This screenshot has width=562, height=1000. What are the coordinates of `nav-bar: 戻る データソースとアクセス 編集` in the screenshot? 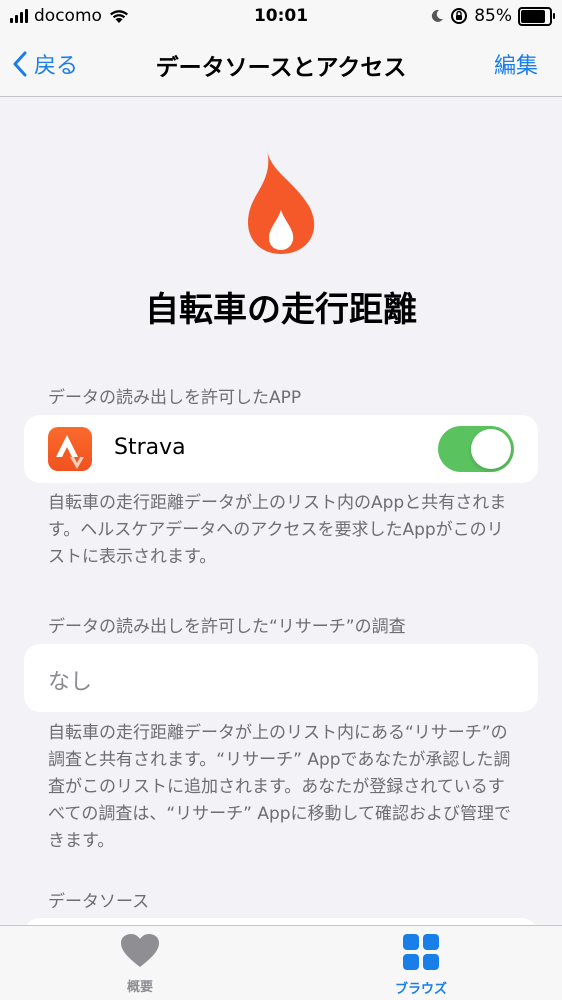 It's located at (281, 65).